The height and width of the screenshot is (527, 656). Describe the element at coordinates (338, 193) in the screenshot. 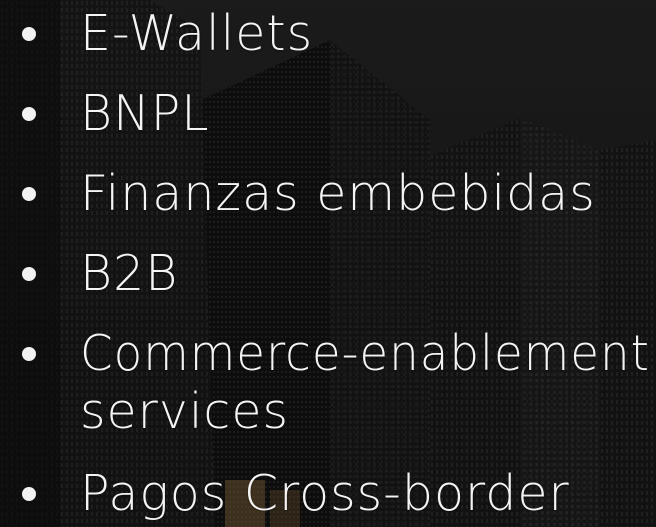

I see `list-item-label: Finanzas embebidas` at that location.